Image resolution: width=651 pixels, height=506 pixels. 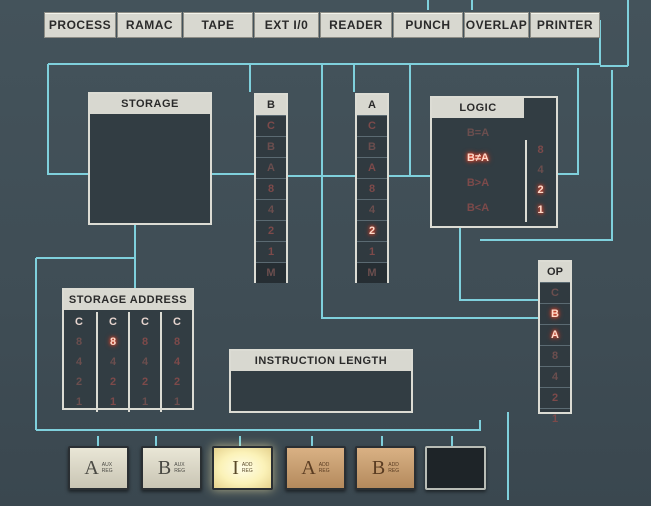 What do you see at coordinates (539, 181) in the screenshot?
I see `logic-side-column: 8 4 2 1` at bounding box center [539, 181].